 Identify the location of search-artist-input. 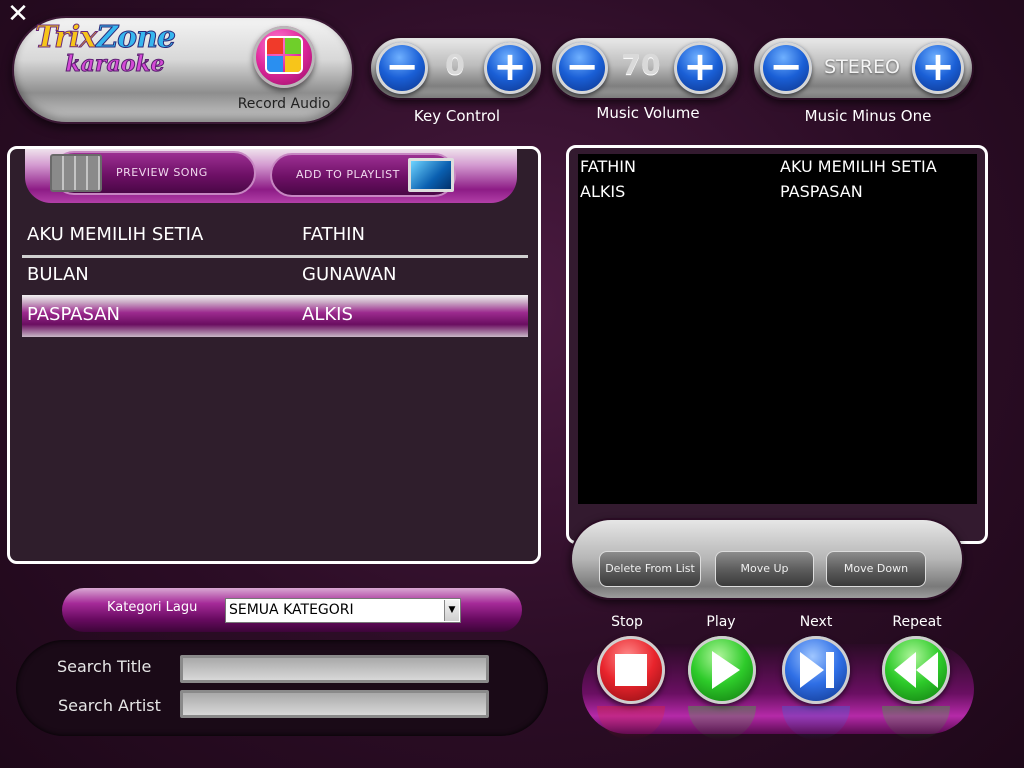
(334, 704).